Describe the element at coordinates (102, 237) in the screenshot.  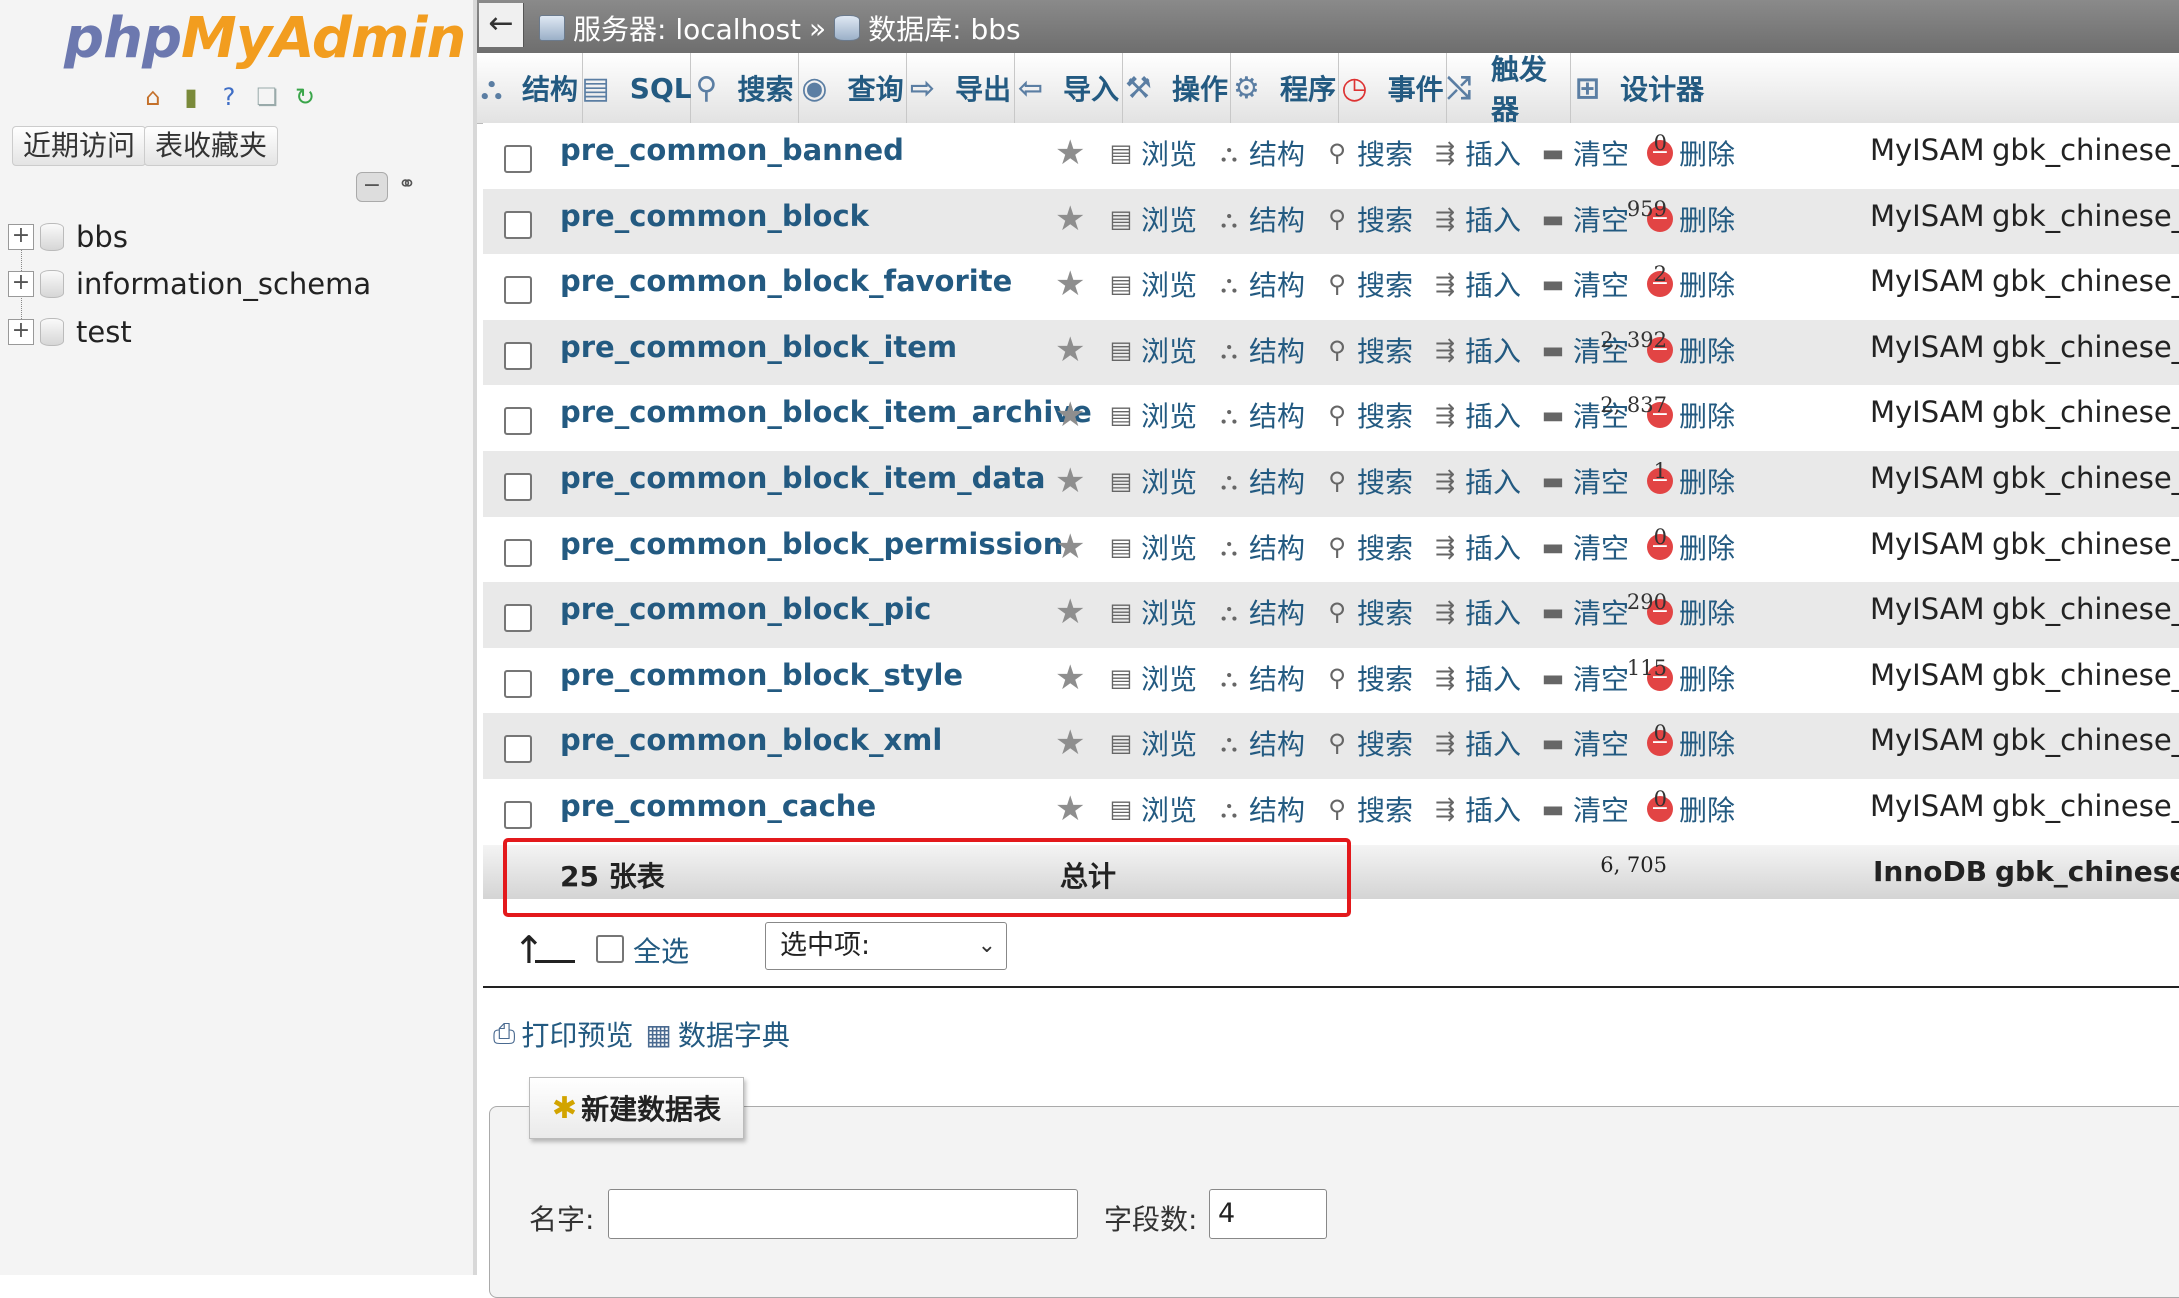
I see `db-tree-label: bbs` at that location.